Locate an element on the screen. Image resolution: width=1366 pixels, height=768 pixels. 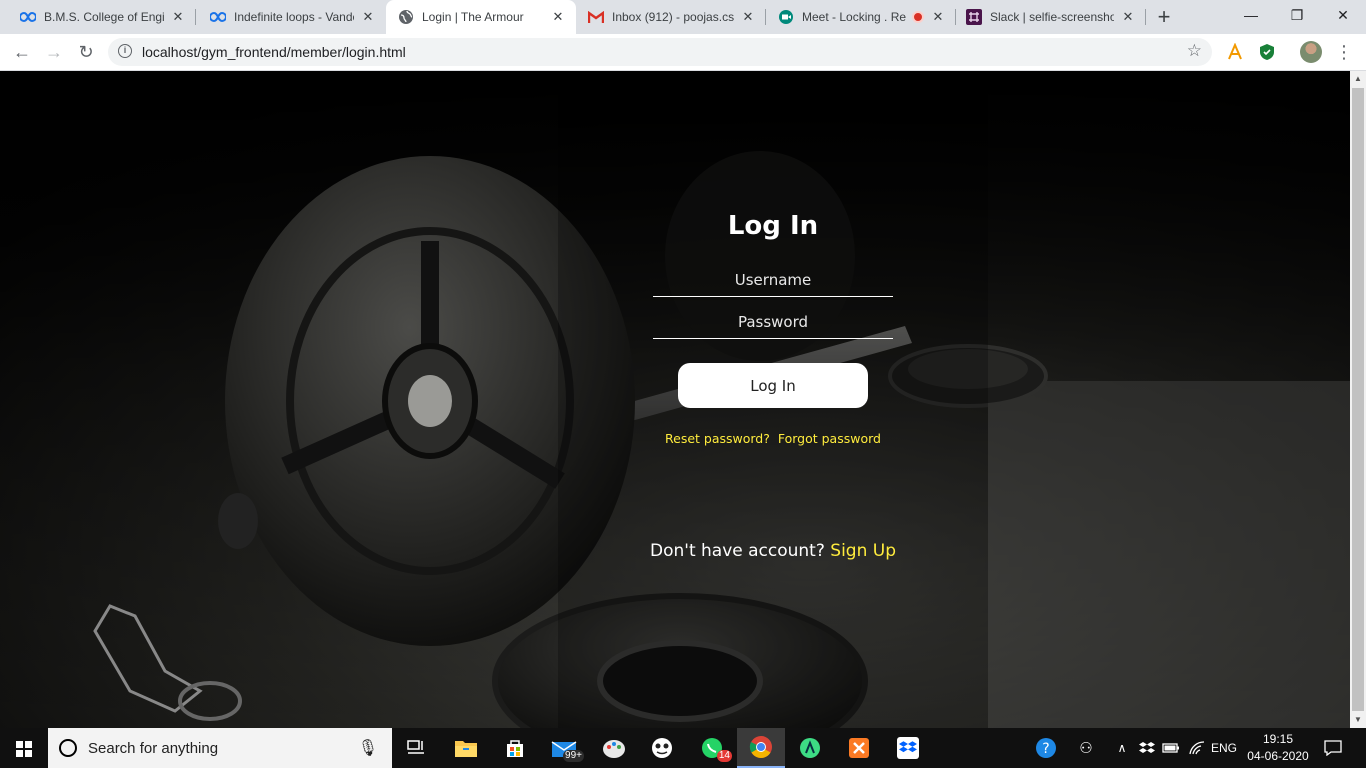
paint-icon is located at coordinates (614, 748).